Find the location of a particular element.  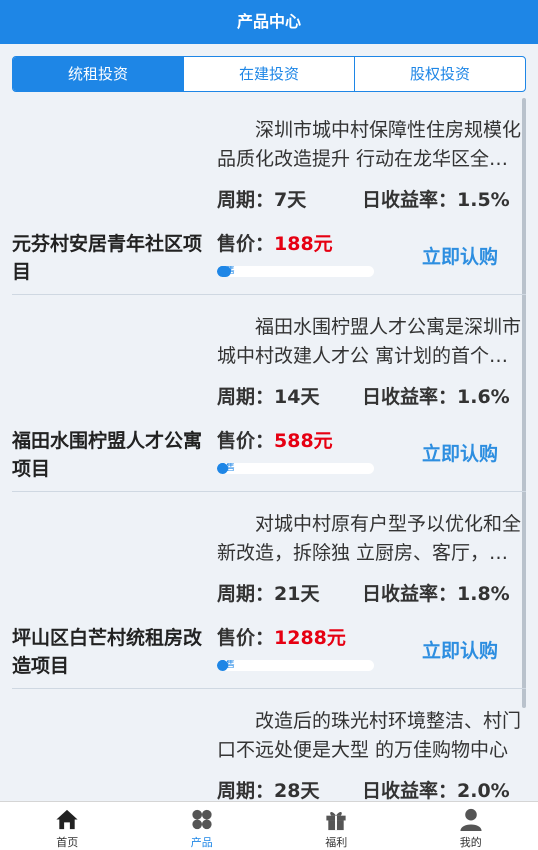

page-title: 产品中心 is located at coordinates (268, 21).